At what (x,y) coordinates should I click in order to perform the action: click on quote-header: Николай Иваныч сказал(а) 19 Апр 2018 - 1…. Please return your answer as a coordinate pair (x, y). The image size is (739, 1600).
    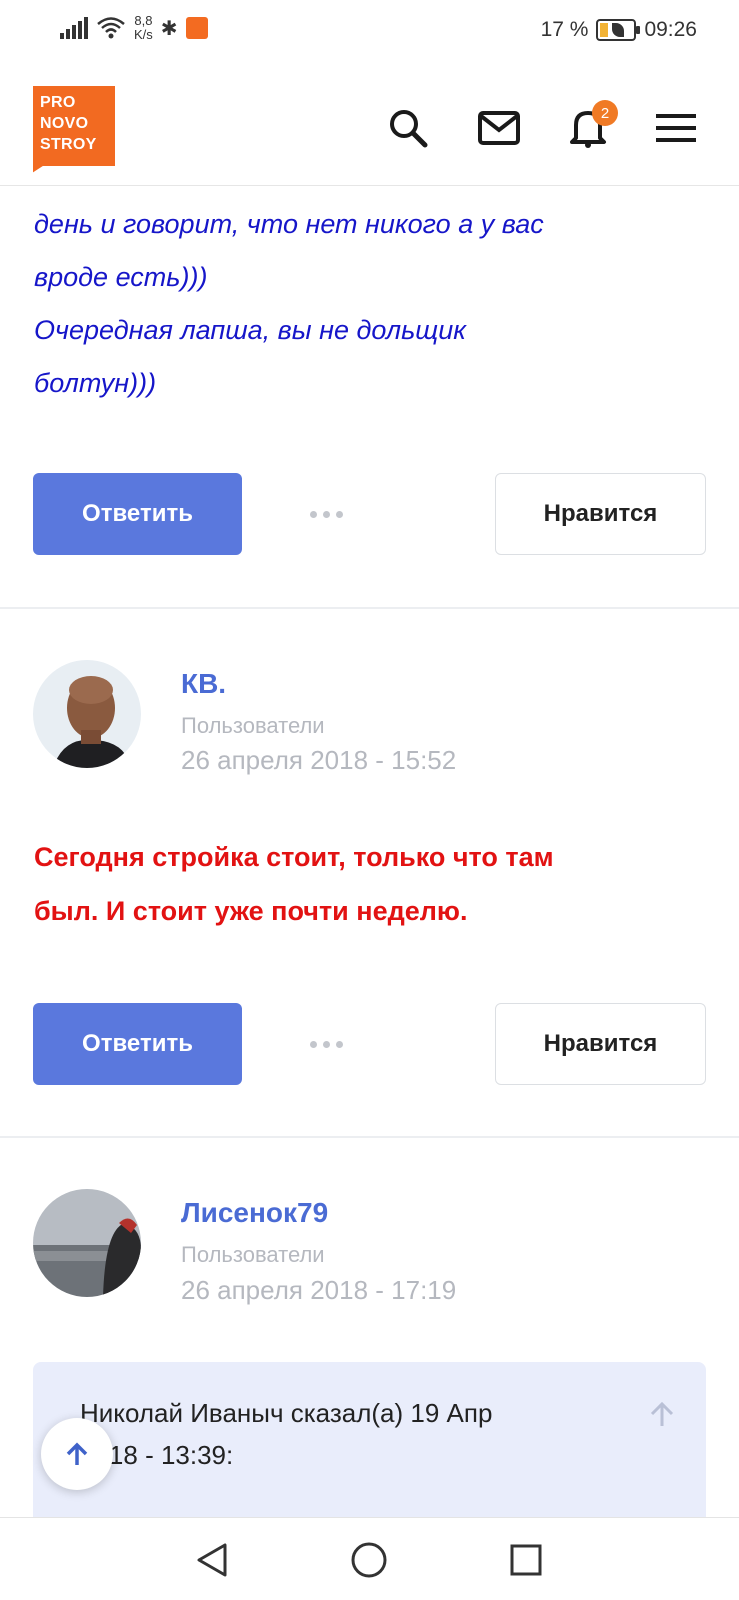
    Looking at the image, I should click on (340, 1434).